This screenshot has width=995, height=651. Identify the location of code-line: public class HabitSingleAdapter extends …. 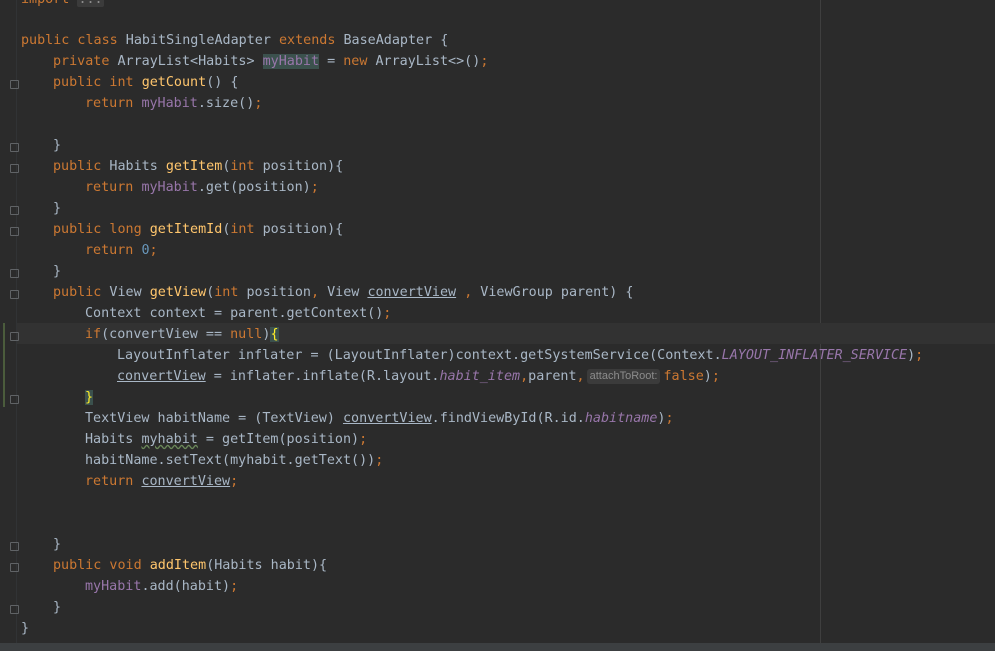
(234, 40).